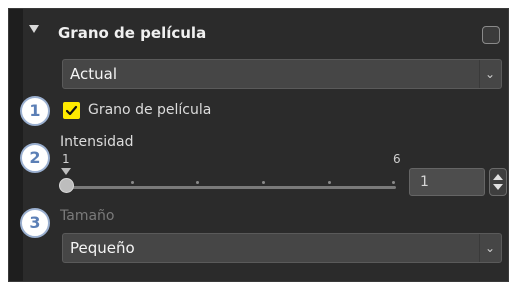 This screenshot has height=289, width=517. Describe the element at coordinates (66, 171) in the screenshot. I see `slider-pointer-icon` at that location.